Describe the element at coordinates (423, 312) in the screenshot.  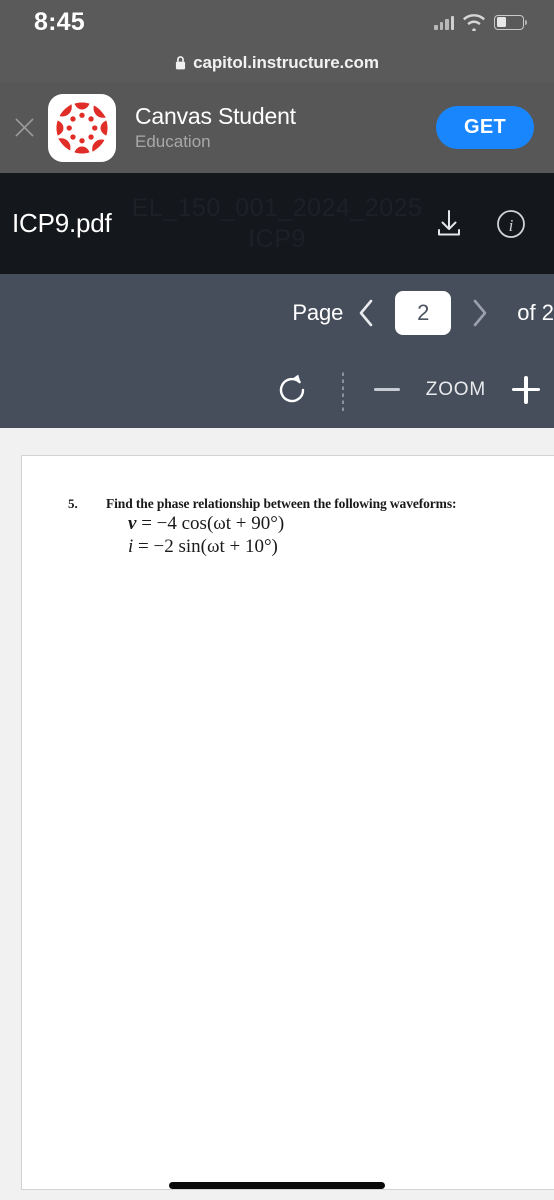
I see `page-number-input: 2` at that location.